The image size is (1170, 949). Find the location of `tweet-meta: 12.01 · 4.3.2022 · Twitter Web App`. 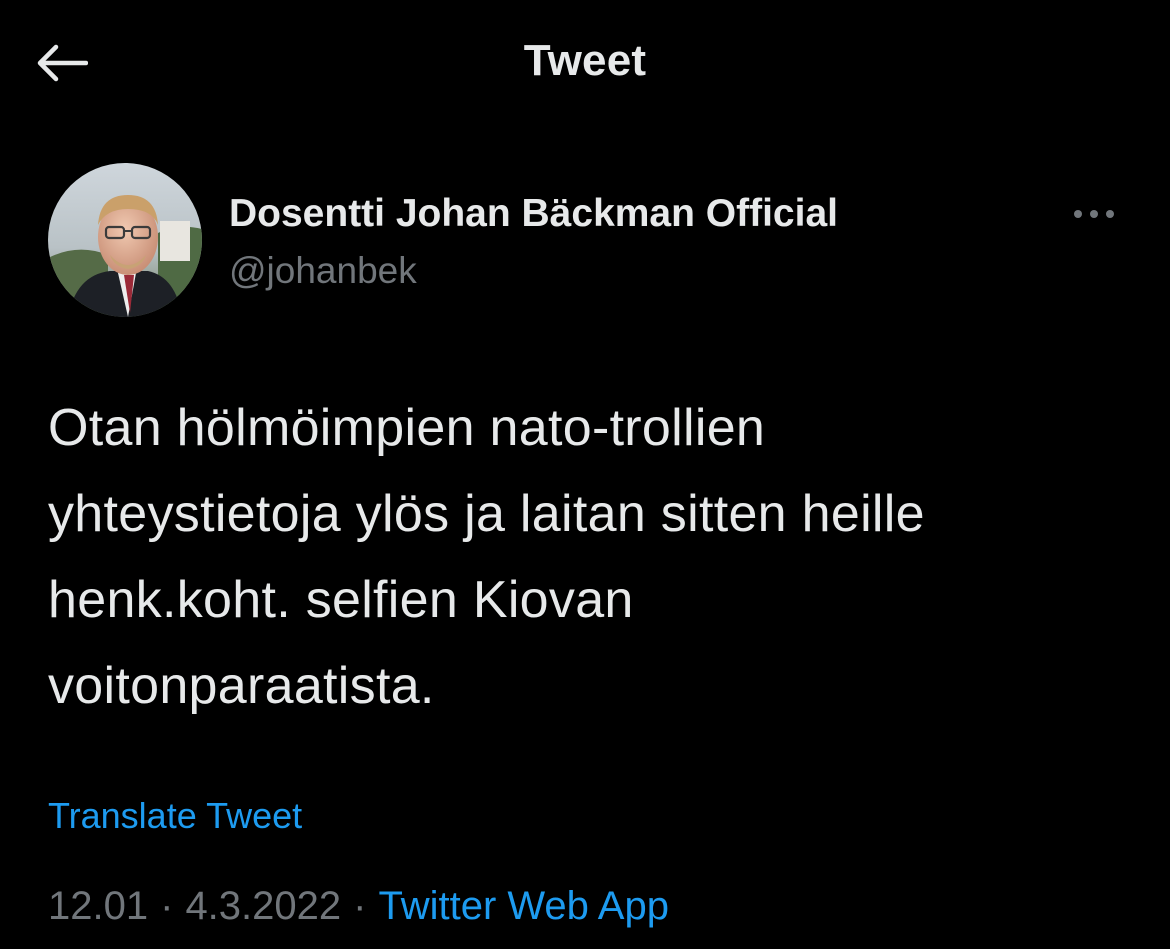

tweet-meta: 12.01 · 4.3.2022 · Twitter Web App is located at coordinates (358, 906).